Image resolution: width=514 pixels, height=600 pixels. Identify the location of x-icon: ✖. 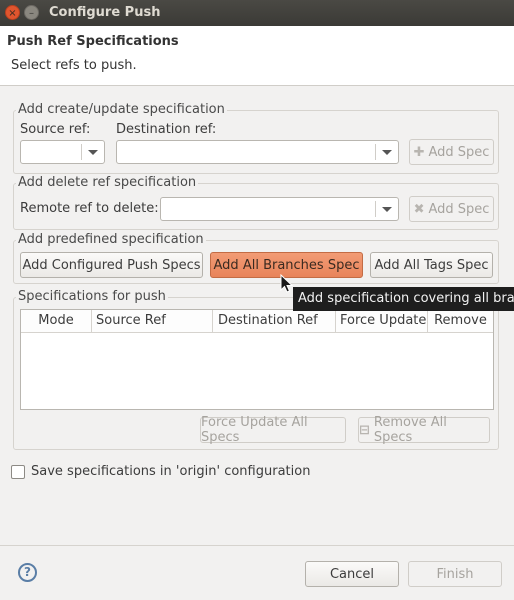
(419, 209).